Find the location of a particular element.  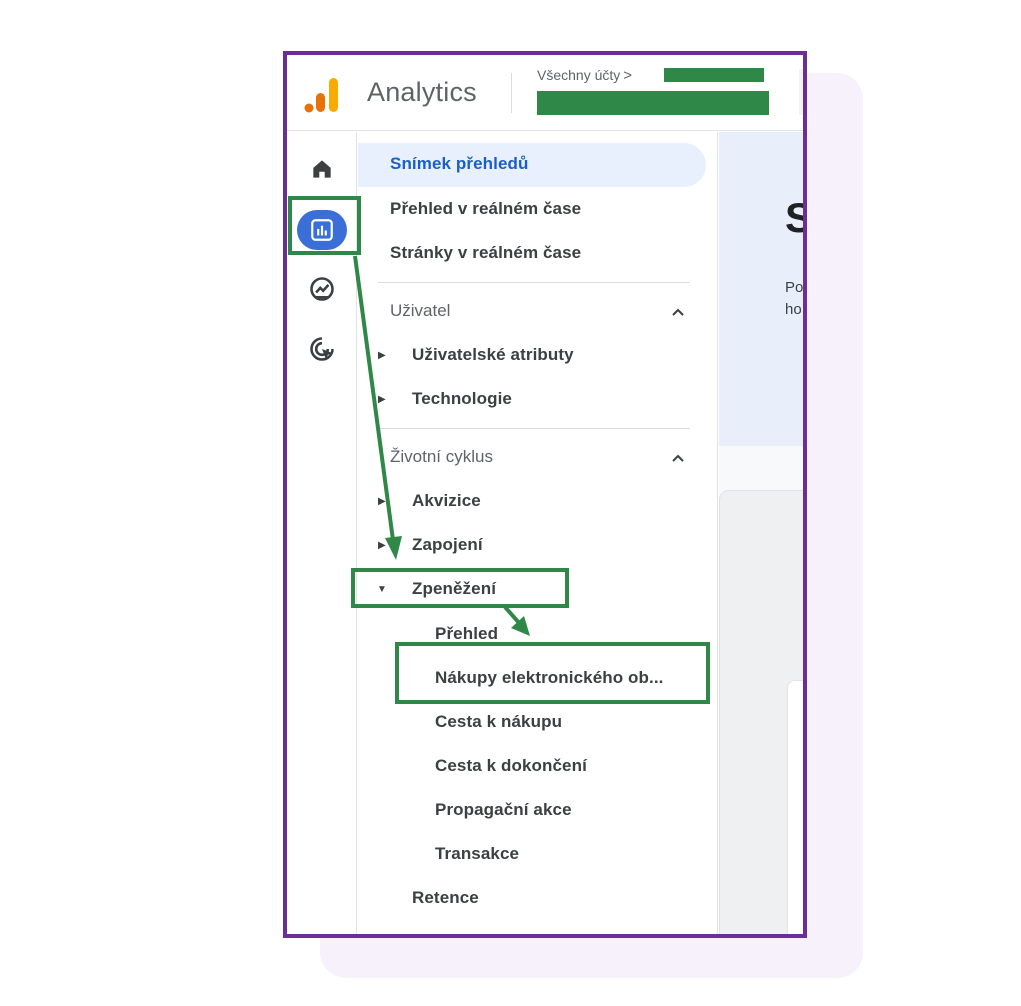

arrow-head-1-icon is located at coordinates (393, 548).